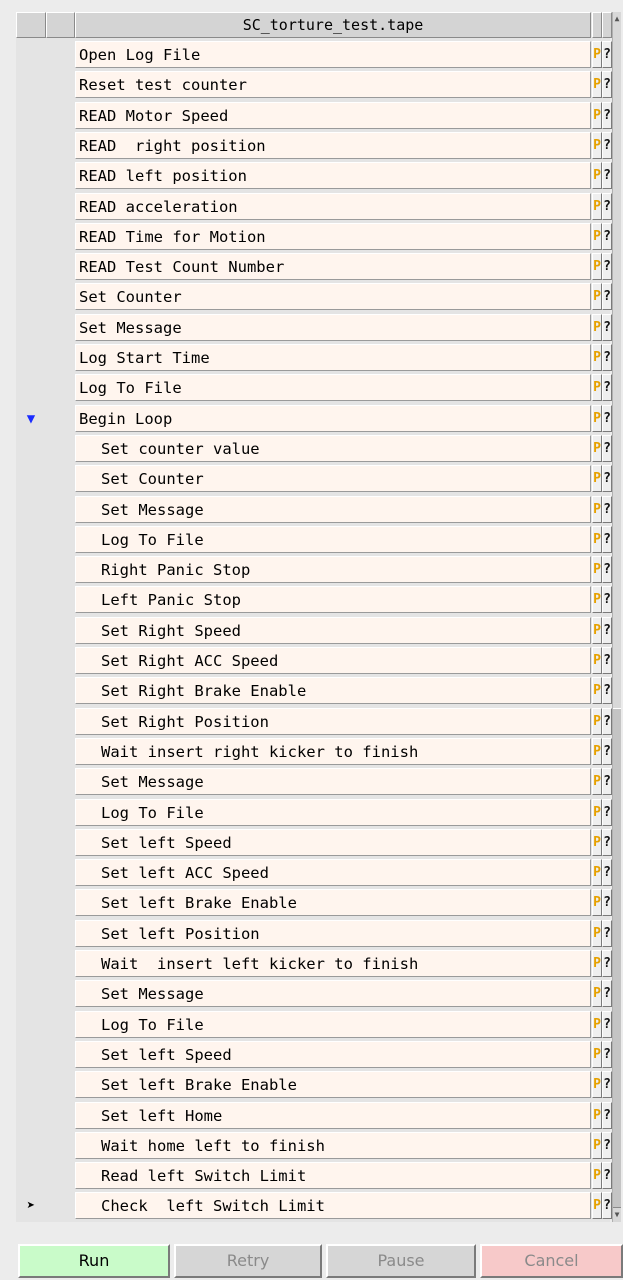 The image size is (623, 1280). I want to click on step-label: Wait insert right kicker to finish, so click(333, 751).